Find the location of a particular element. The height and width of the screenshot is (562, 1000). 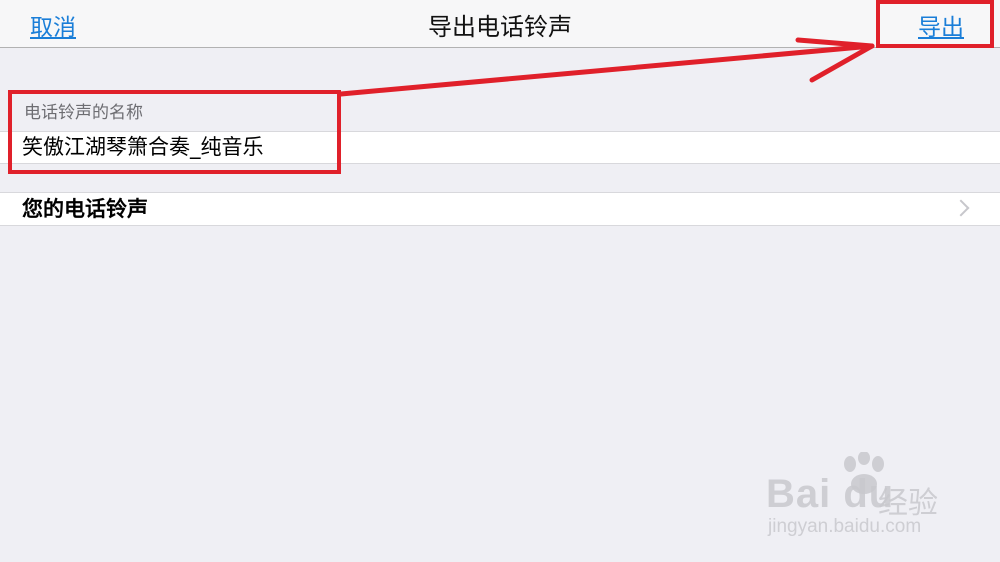

ringtone-name-header: 电话铃声的名称 is located at coordinates (83, 113).